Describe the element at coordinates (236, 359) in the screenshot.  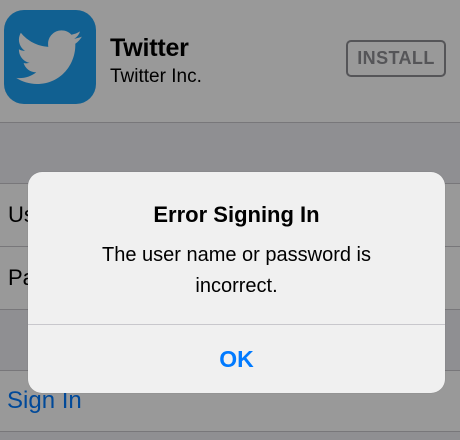
I see `ok-button: OK` at that location.